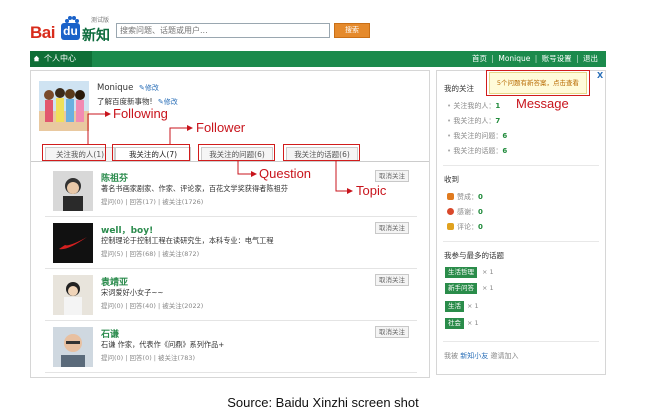 This screenshot has height=419, width=646. Describe the element at coordinates (323, 402) in the screenshot. I see `source-caption: Source: Baidu Xinzhi screen shot` at that location.